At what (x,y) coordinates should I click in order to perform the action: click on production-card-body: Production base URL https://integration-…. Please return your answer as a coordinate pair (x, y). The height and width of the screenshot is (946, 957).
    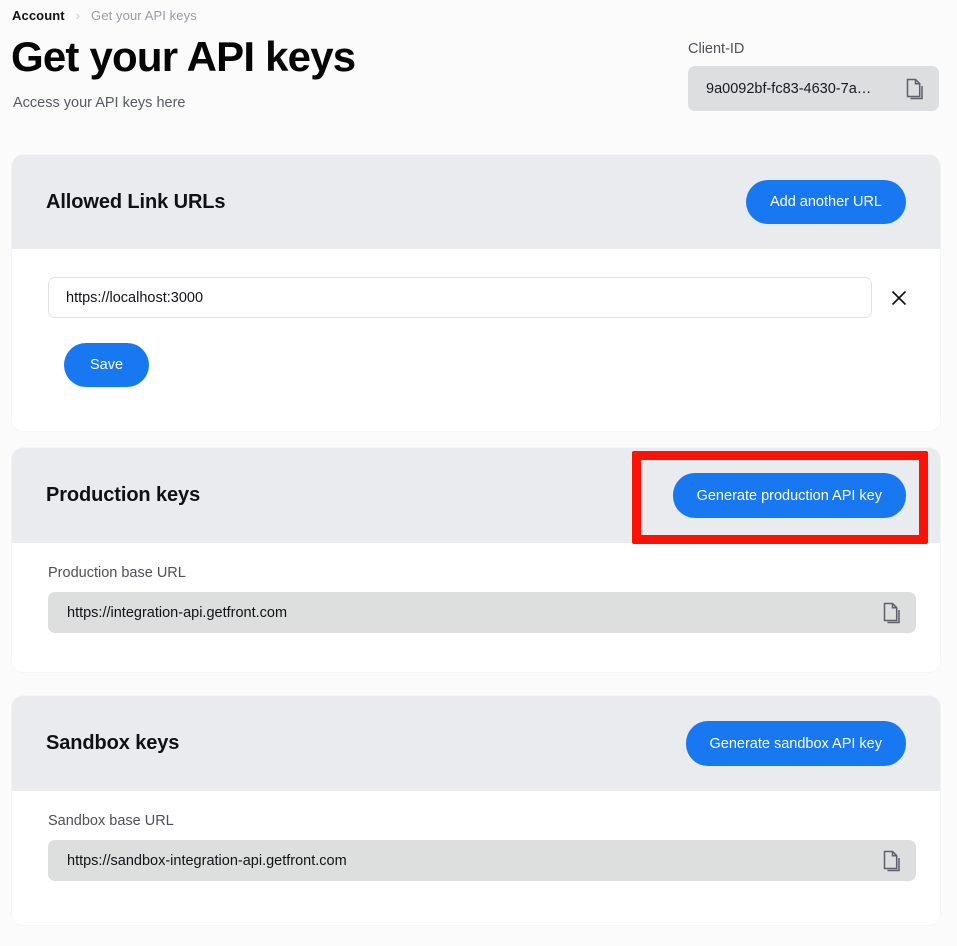
    Looking at the image, I should click on (476, 607).